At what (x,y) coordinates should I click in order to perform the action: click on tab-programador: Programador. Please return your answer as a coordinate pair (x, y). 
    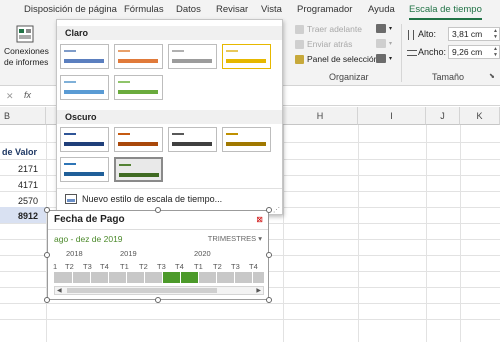
    Looking at the image, I should click on (324, 9).